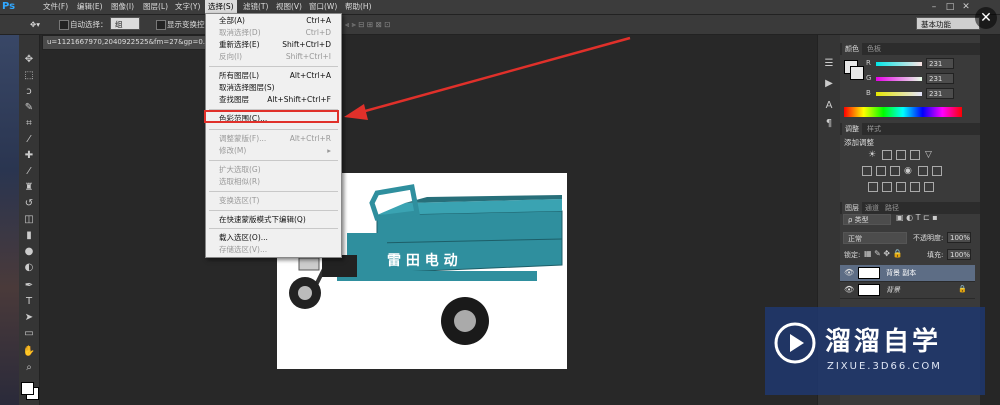  I want to click on menu-item-deselect: 取消选择(D) Ctrl+D, so click(273, 33).